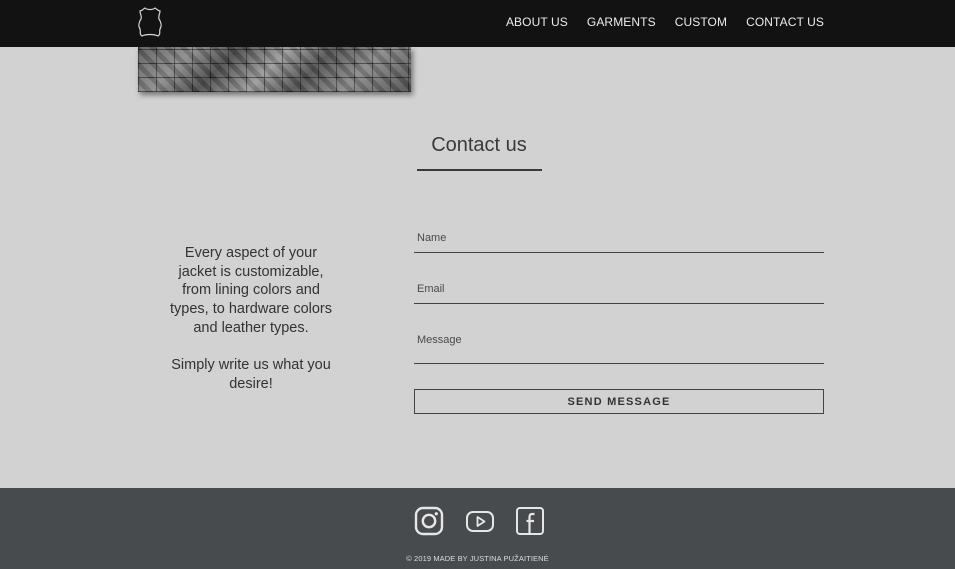  What do you see at coordinates (480, 521) in the screenshot?
I see `youtube-icon` at bounding box center [480, 521].